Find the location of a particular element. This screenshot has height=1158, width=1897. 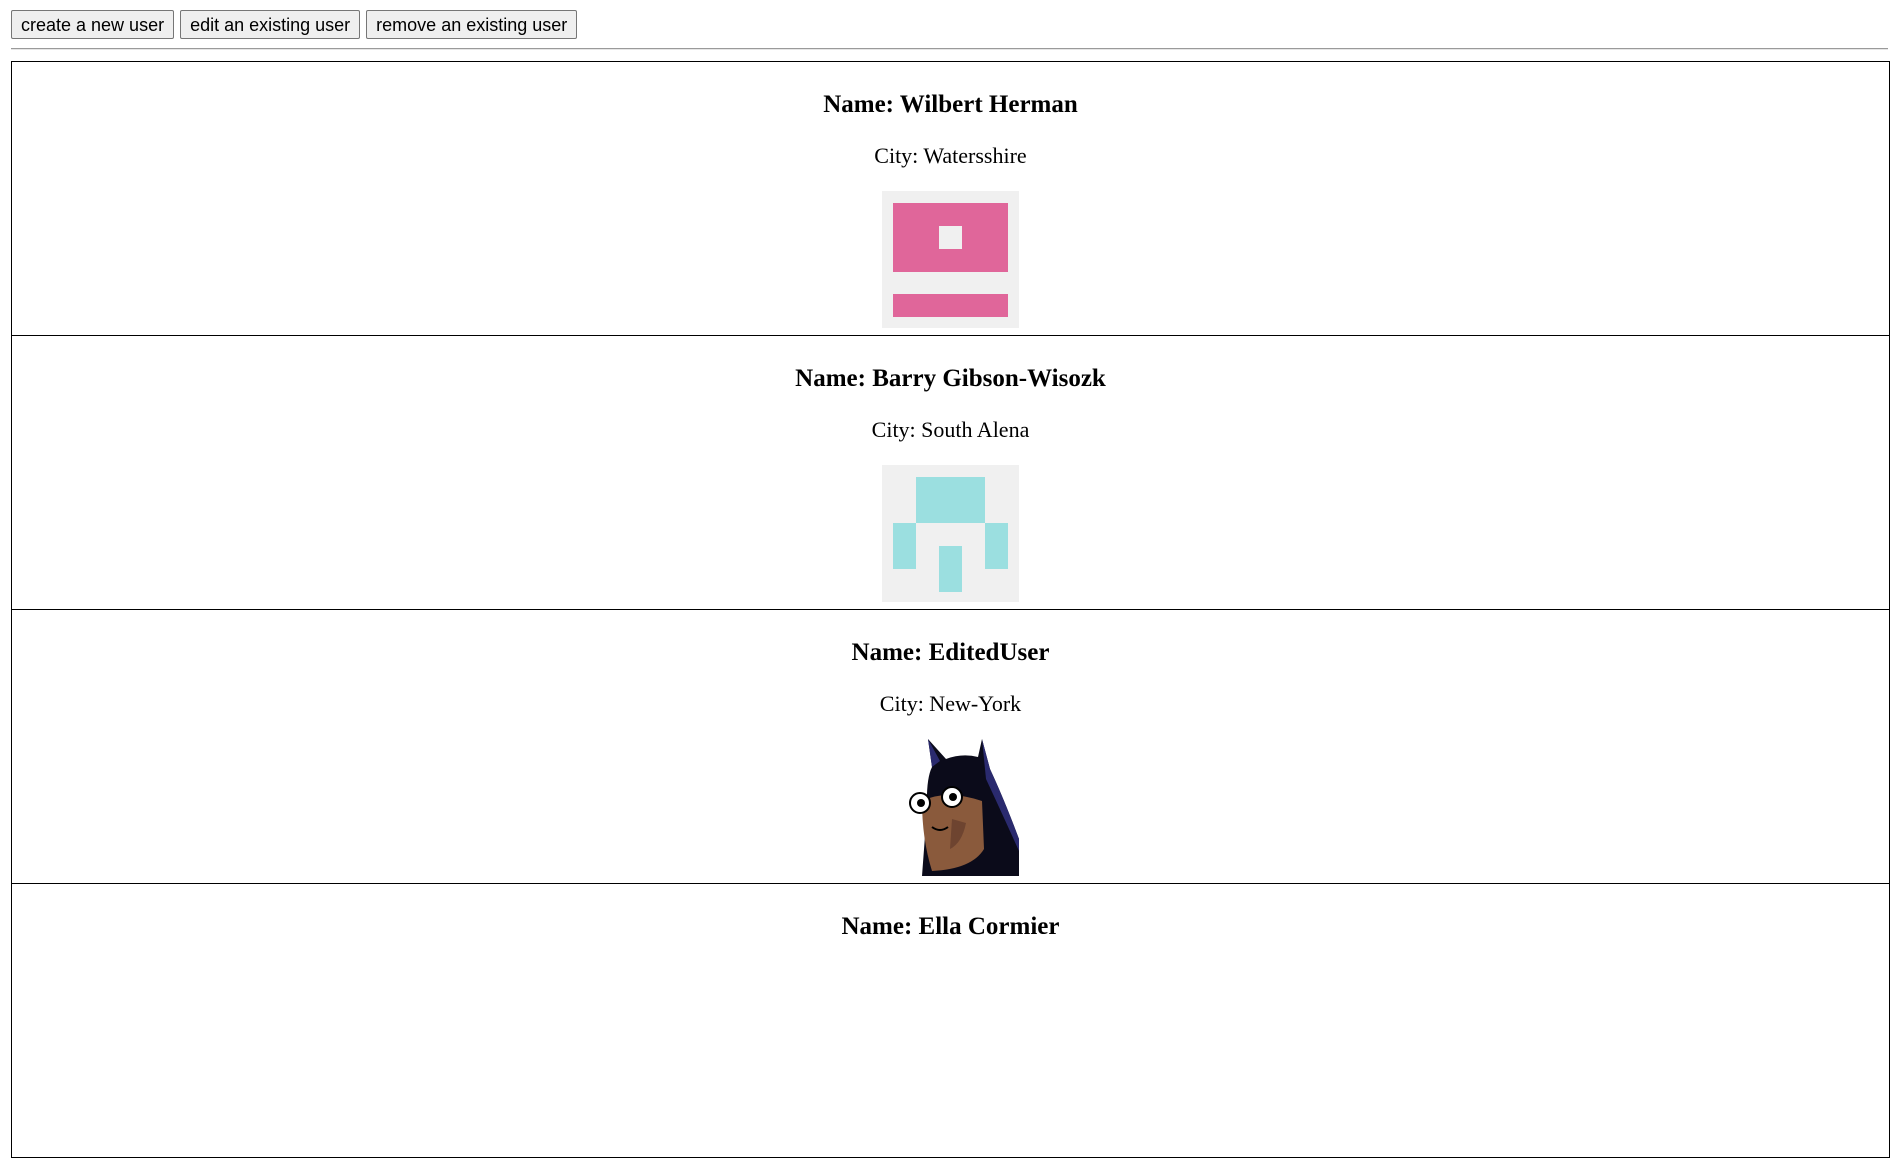

edit-user-button: edit an existing user is located at coordinates (270, 24).